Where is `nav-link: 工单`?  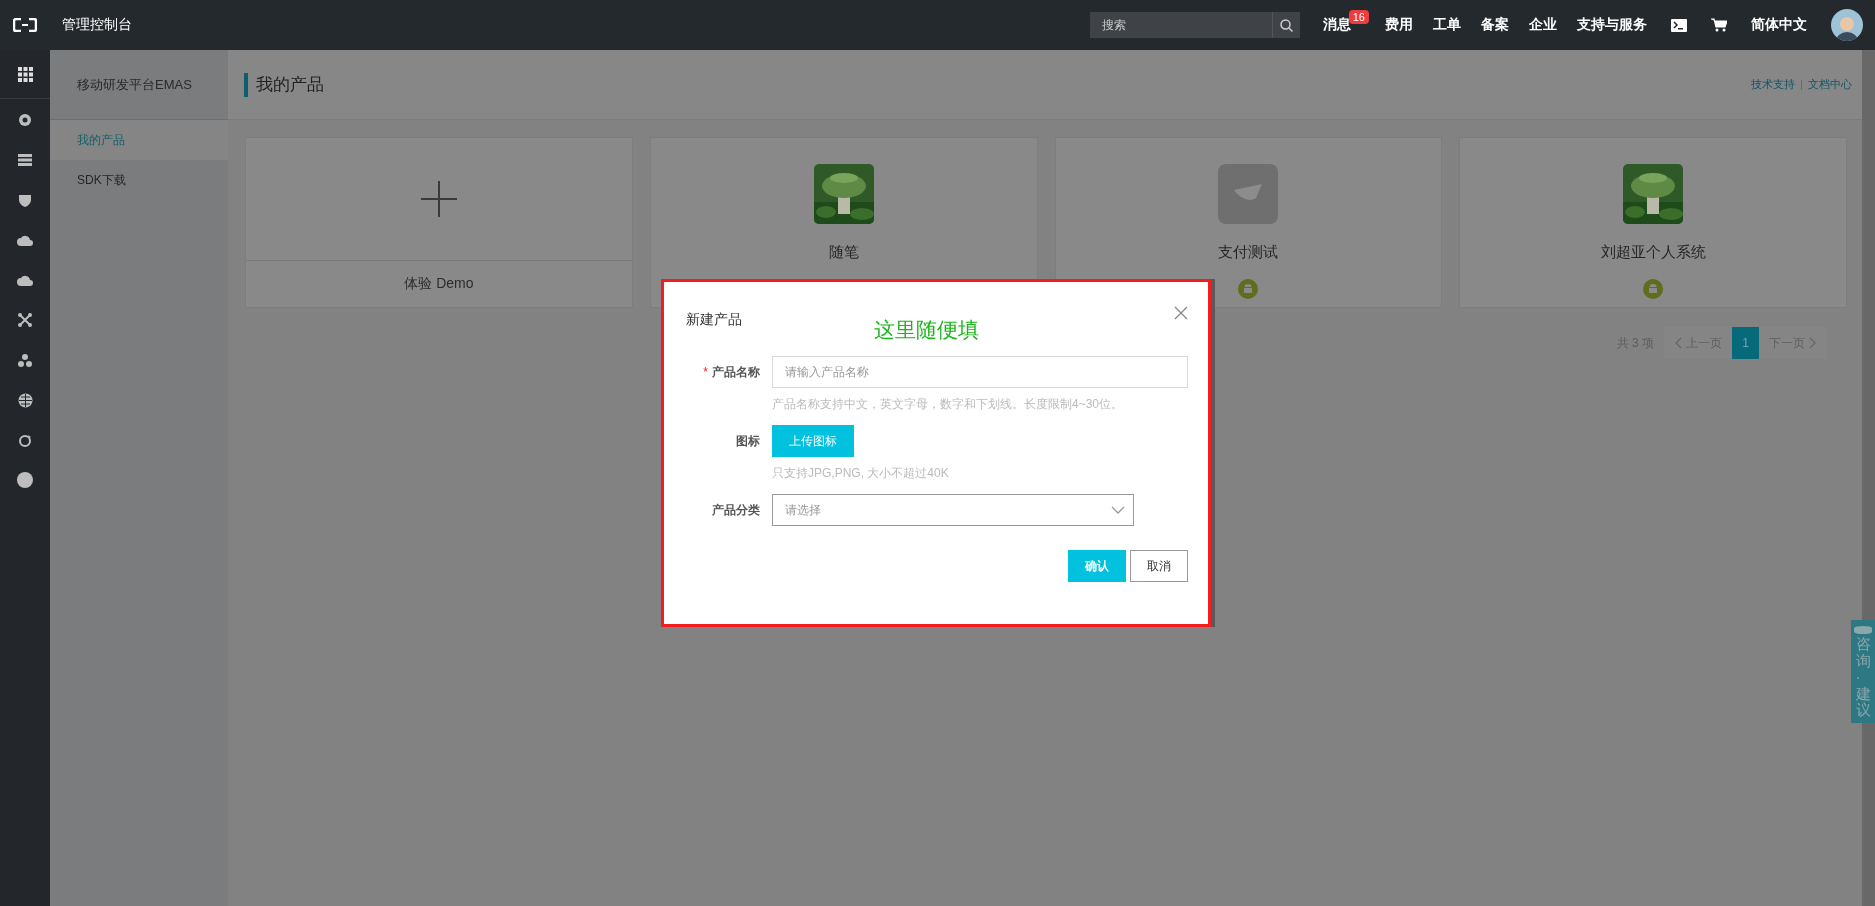 nav-link: 工单 is located at coordinates (1447, 25).